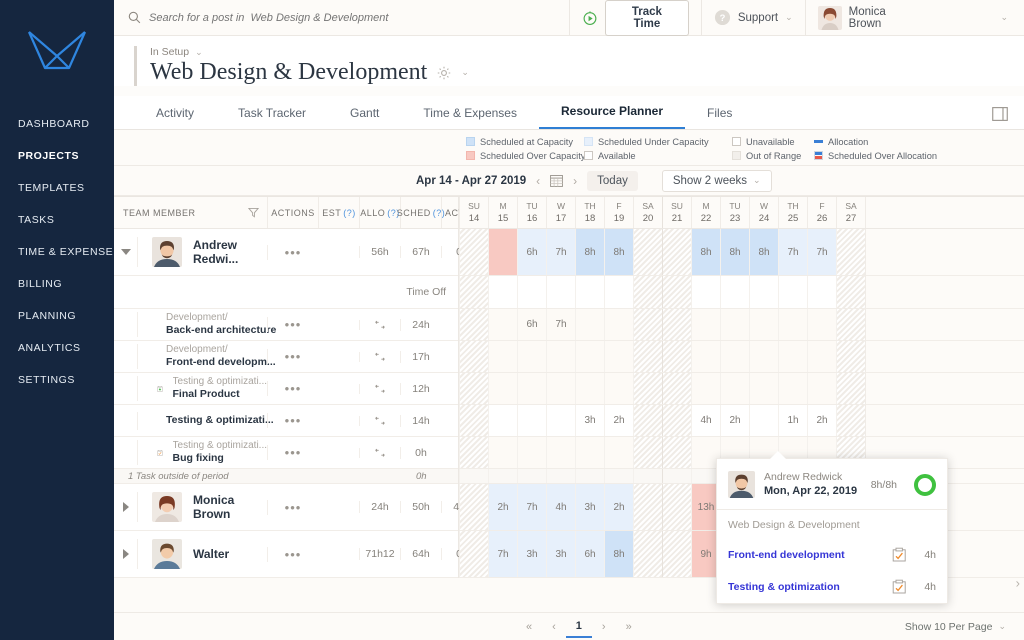 Image resolution: width=1024 pixels, height=640 pixels. I want to click on table-row: Andrew Redwi... ••• 56h 67h 0h, so click(291, 252).